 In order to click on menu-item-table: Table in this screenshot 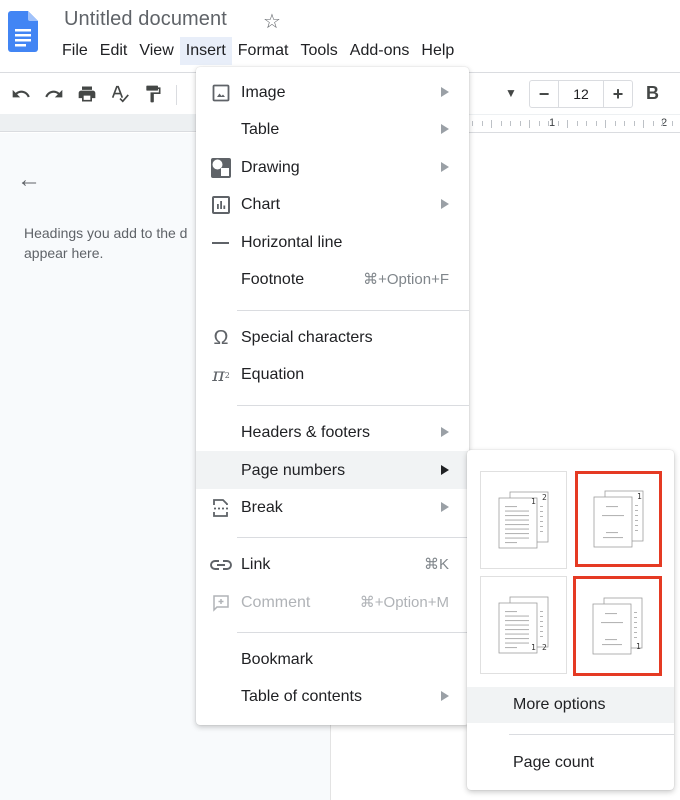, I will do `click(332, 130)`.